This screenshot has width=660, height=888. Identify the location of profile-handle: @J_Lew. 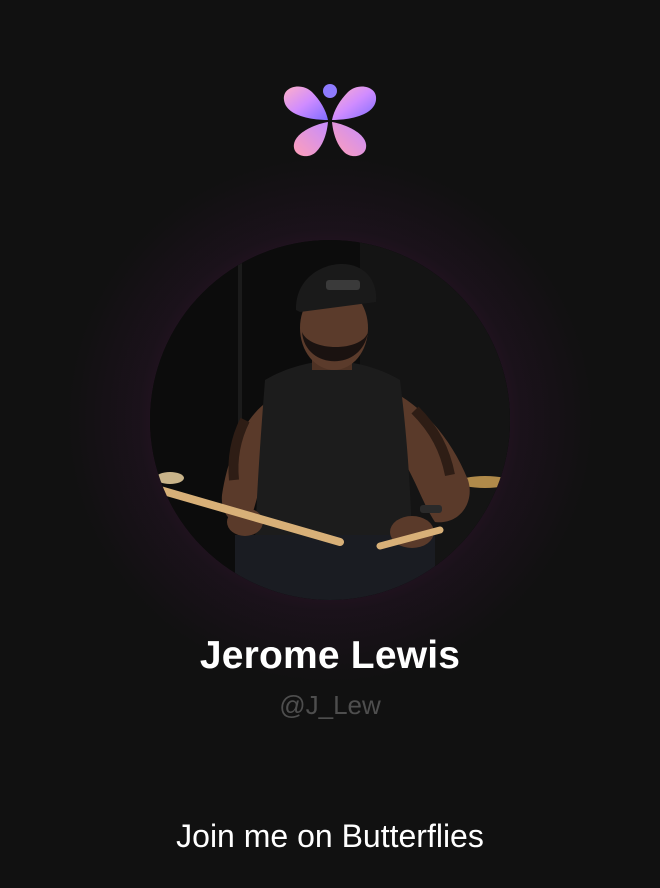
(330, 705).